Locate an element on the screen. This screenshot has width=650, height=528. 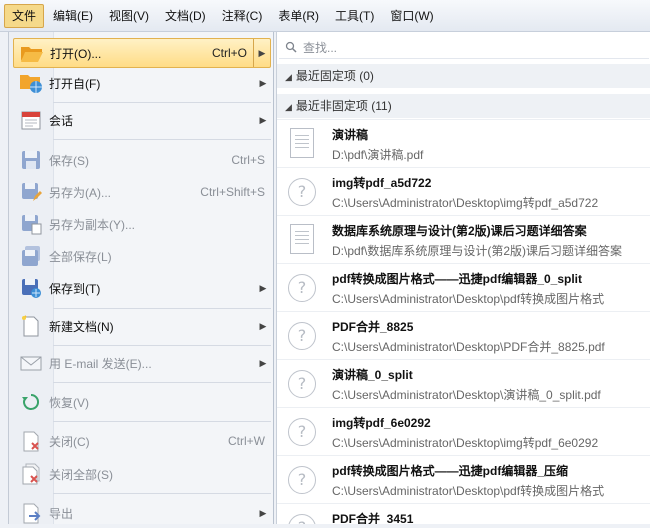
menu-item-save: 保存(S) Ctrl+S is located at coordinates (142, 160).